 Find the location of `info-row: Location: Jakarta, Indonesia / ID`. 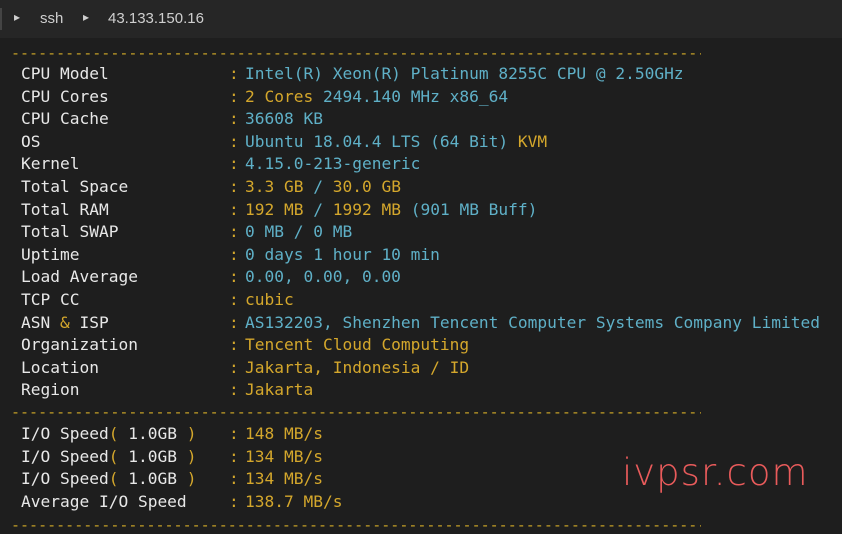

info-row: Location: Jakarta, Indonesia / ID is located at coordinates (421, 368).